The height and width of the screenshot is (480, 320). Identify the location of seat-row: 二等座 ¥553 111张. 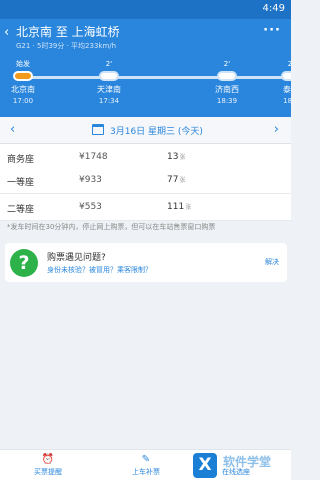
(145, 207).